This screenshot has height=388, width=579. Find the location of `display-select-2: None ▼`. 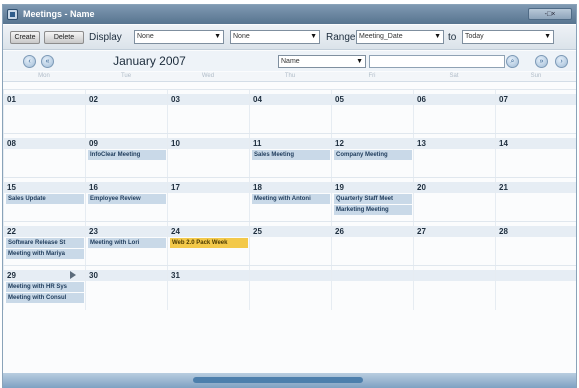

display-select-2: None ▼ is located at coordinates (275, 37).